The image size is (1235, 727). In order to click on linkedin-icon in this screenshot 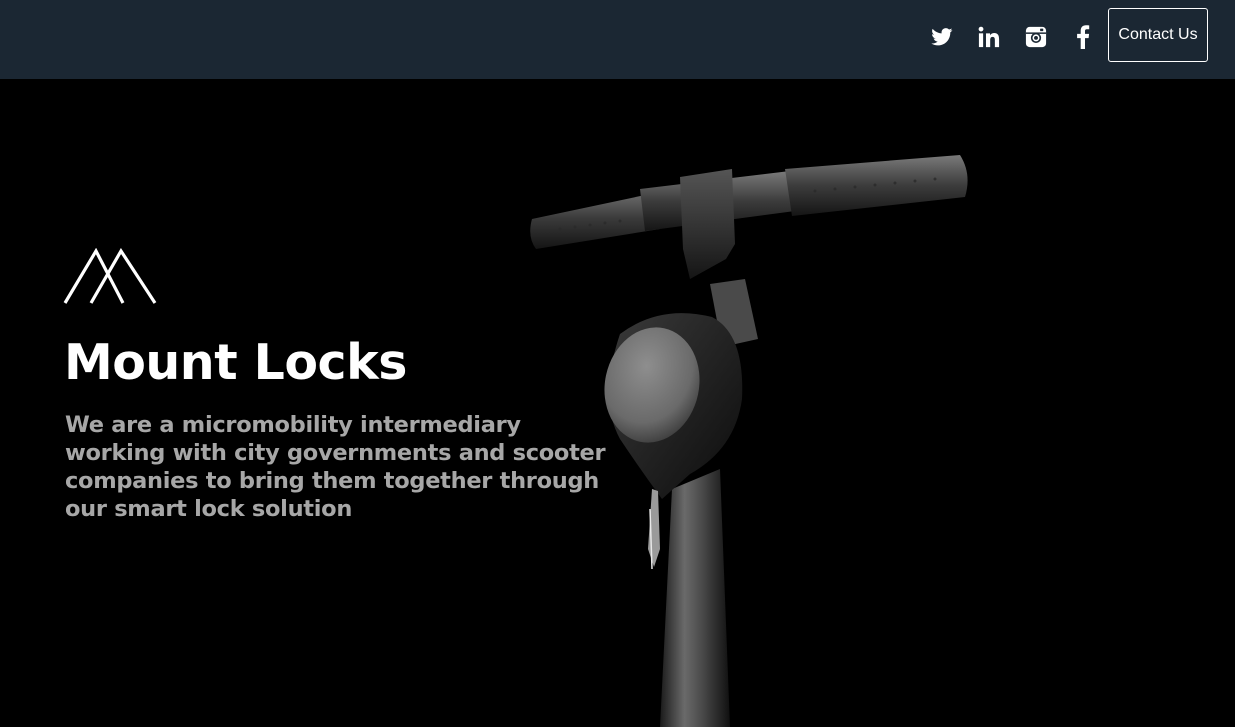, I will do `click(989, 37)`.